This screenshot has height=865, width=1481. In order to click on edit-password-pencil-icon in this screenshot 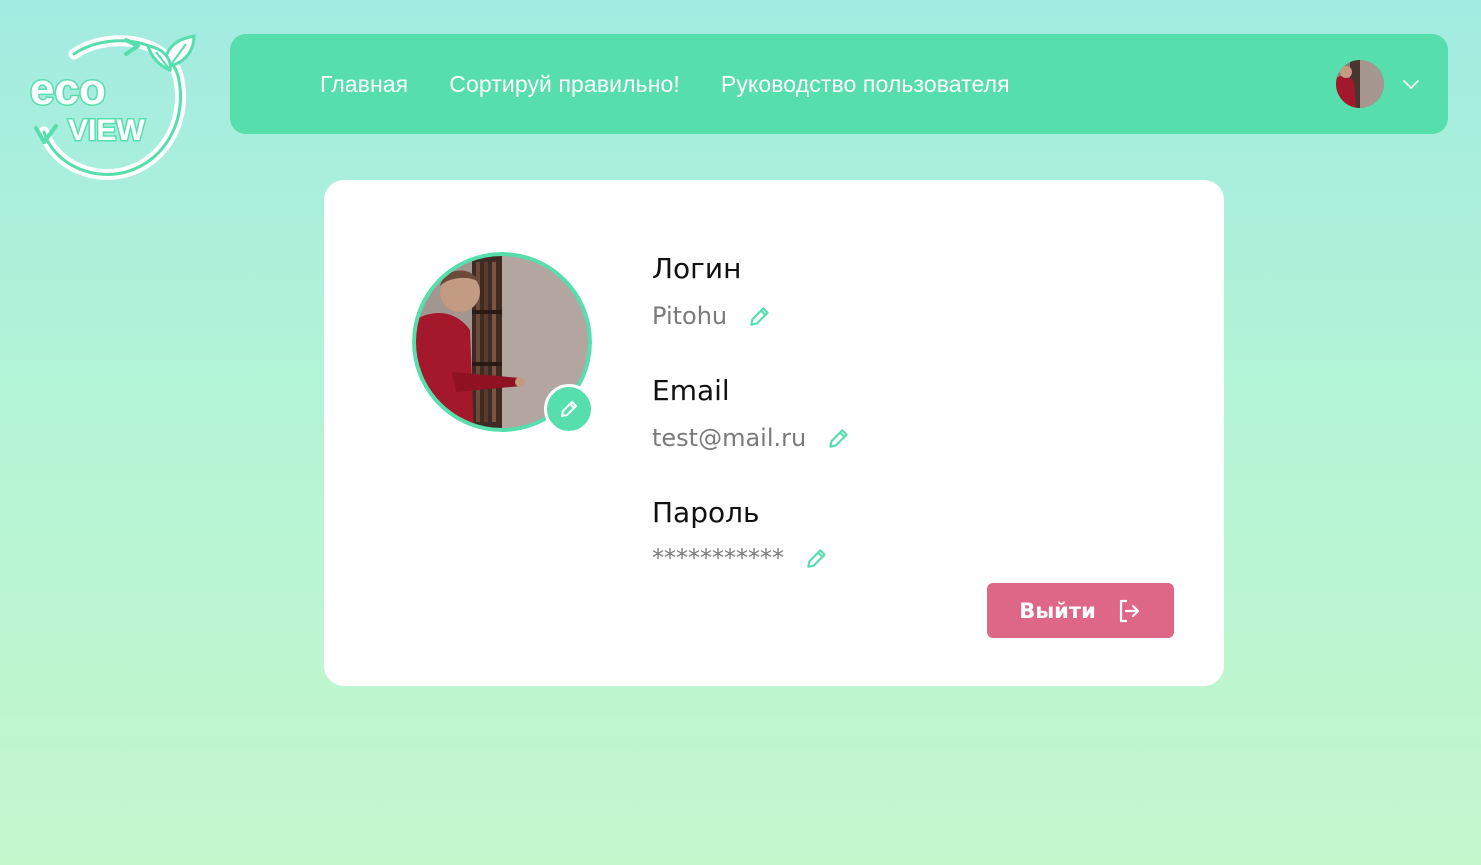, I will do `click(817, 558)`.